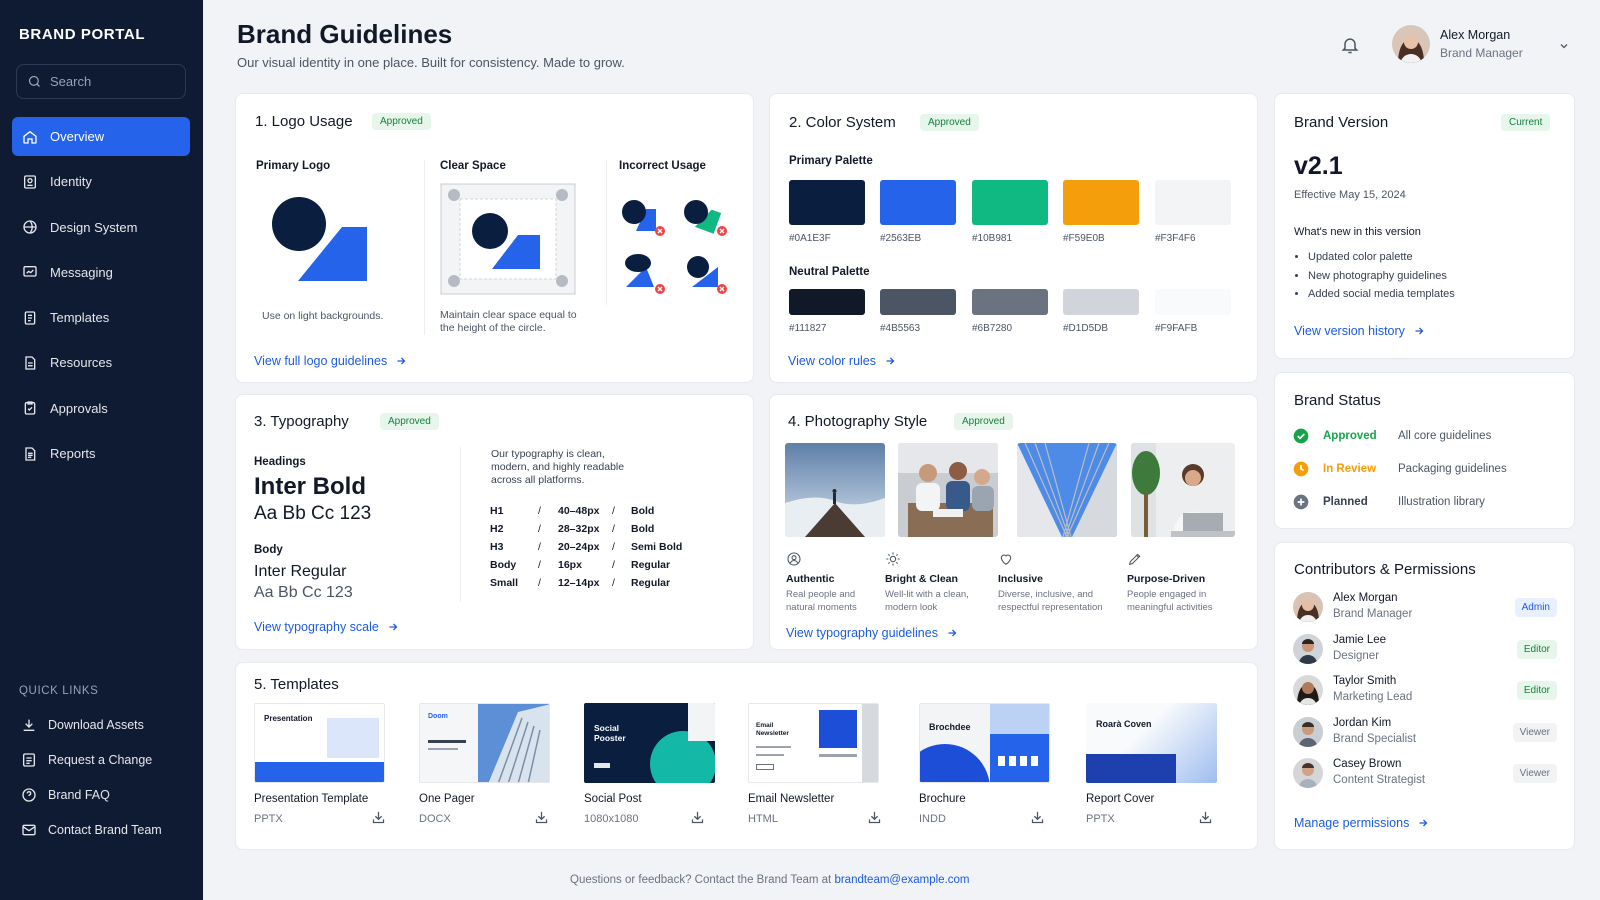  Describe the element at coordinates (900, 328) in the screenshot. I see `color-hex: #4B5563` at that location.